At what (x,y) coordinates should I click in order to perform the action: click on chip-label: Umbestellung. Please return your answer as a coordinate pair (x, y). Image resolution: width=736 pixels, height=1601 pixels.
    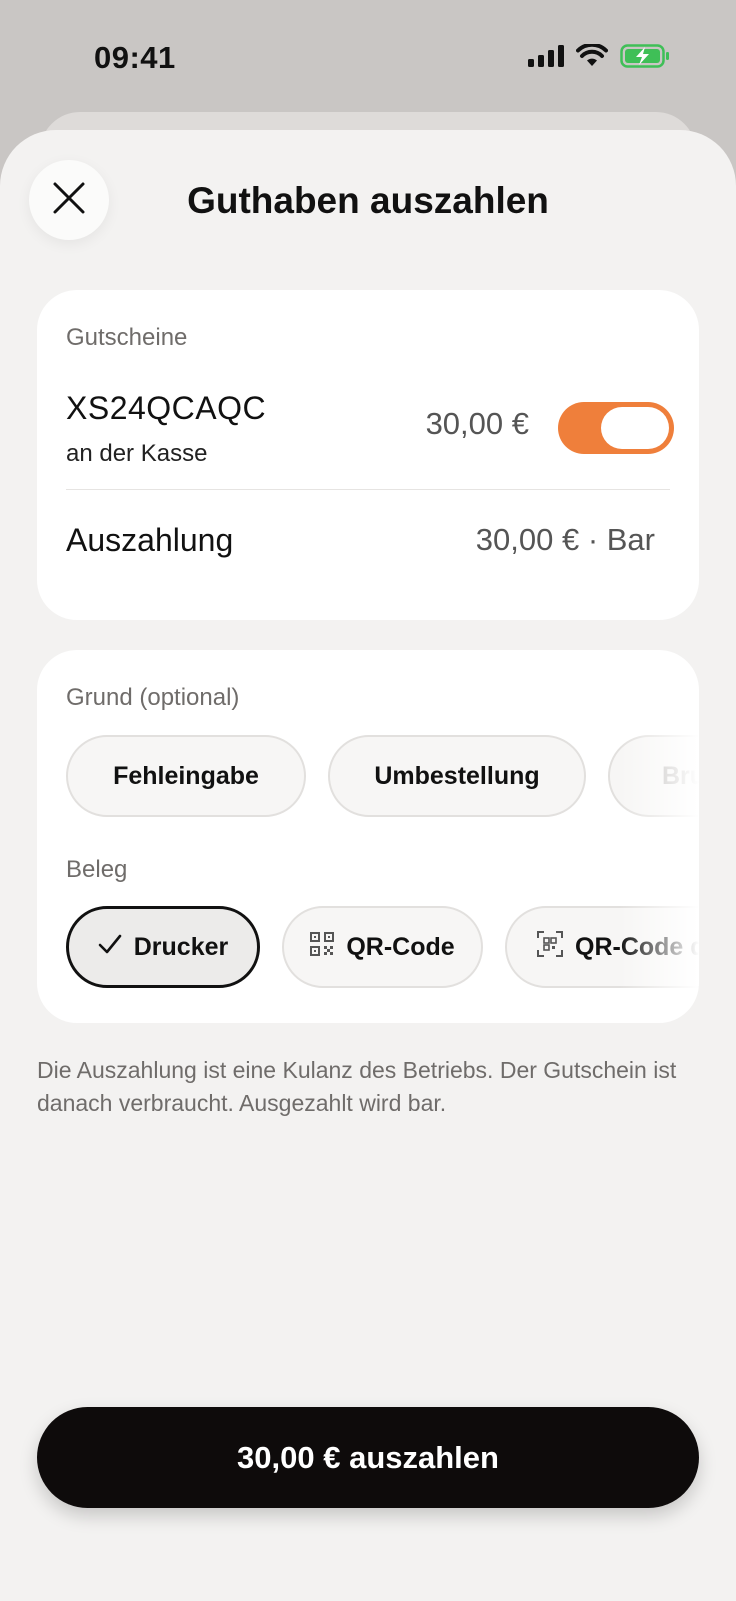
    Looking at the image, I should click on (457, 775).